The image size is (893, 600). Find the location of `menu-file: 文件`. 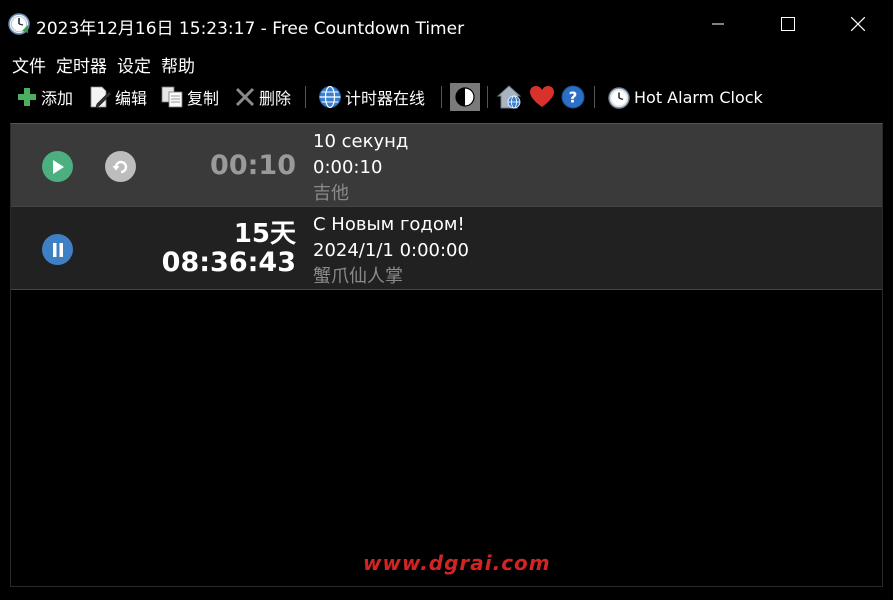

menu-file: 文件 is located at coordinates (29, 64).